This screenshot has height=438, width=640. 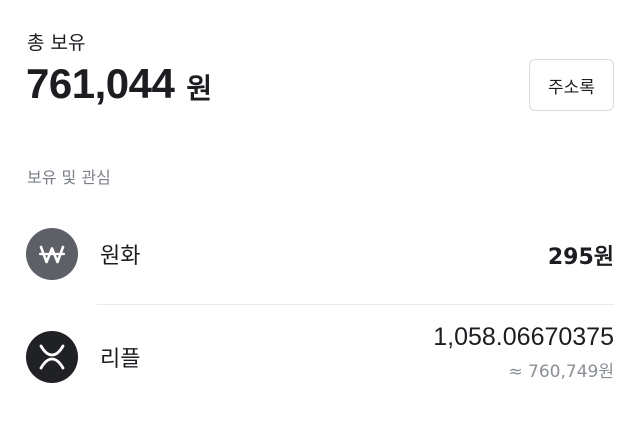 What do you see at coordinates (69, 177) in the screenshot?
I see `holdings-section-title: 보유 및 관심` at bounding box center [69, 177].